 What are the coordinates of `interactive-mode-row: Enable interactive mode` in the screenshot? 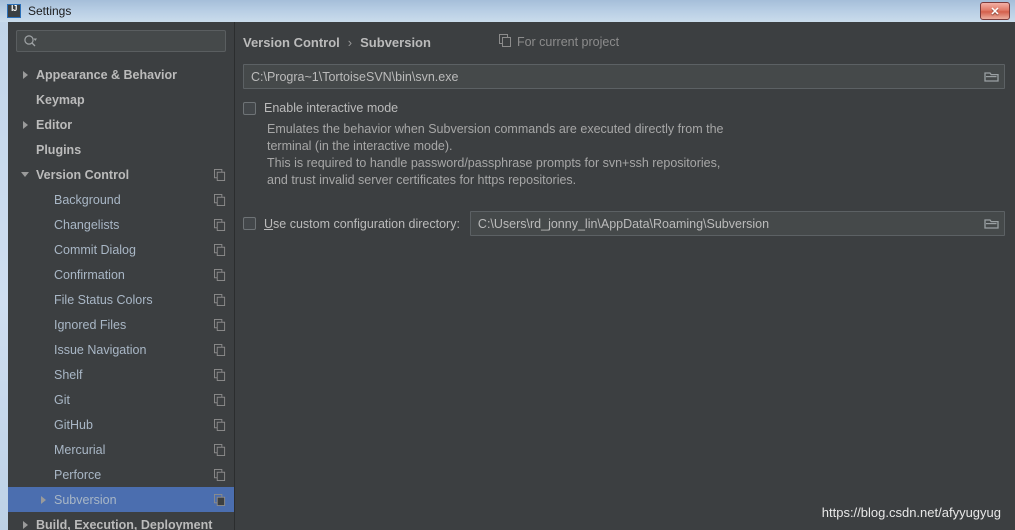 It's located at (629, 108).